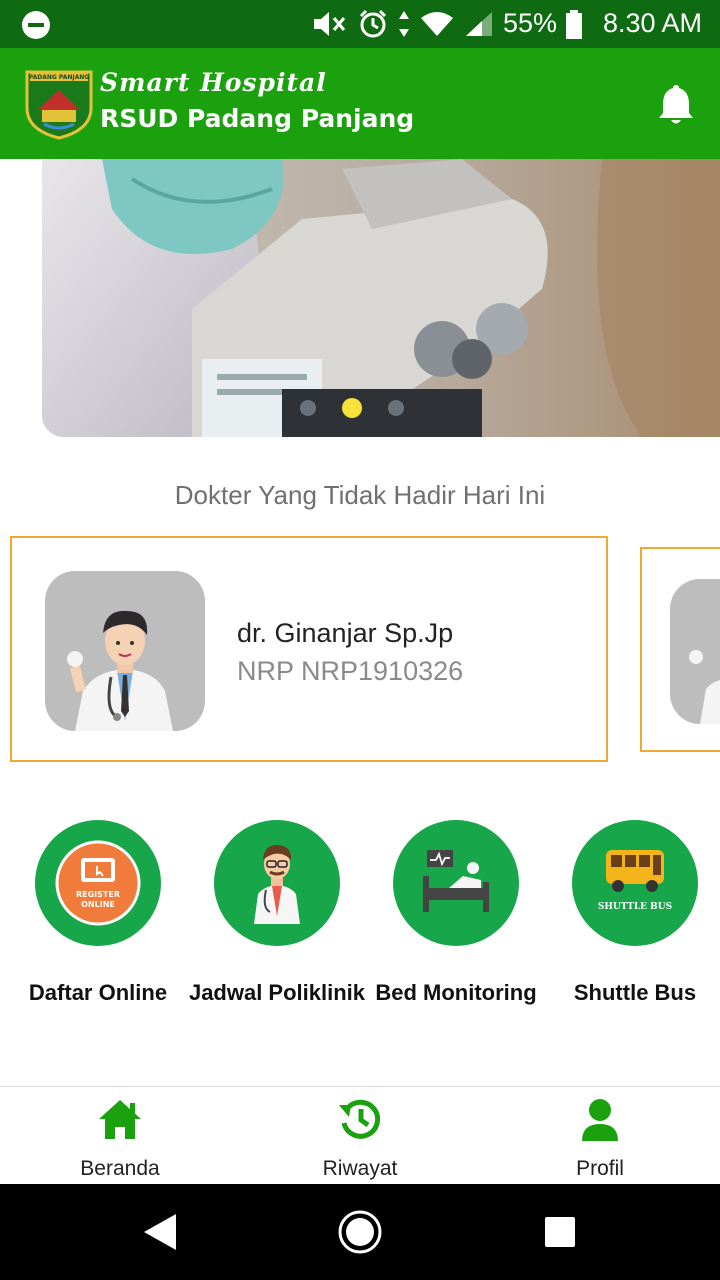 The image size is (720, 1280). I want to click on hospital-logo: PADANG PANJANG, so click(59, 105).